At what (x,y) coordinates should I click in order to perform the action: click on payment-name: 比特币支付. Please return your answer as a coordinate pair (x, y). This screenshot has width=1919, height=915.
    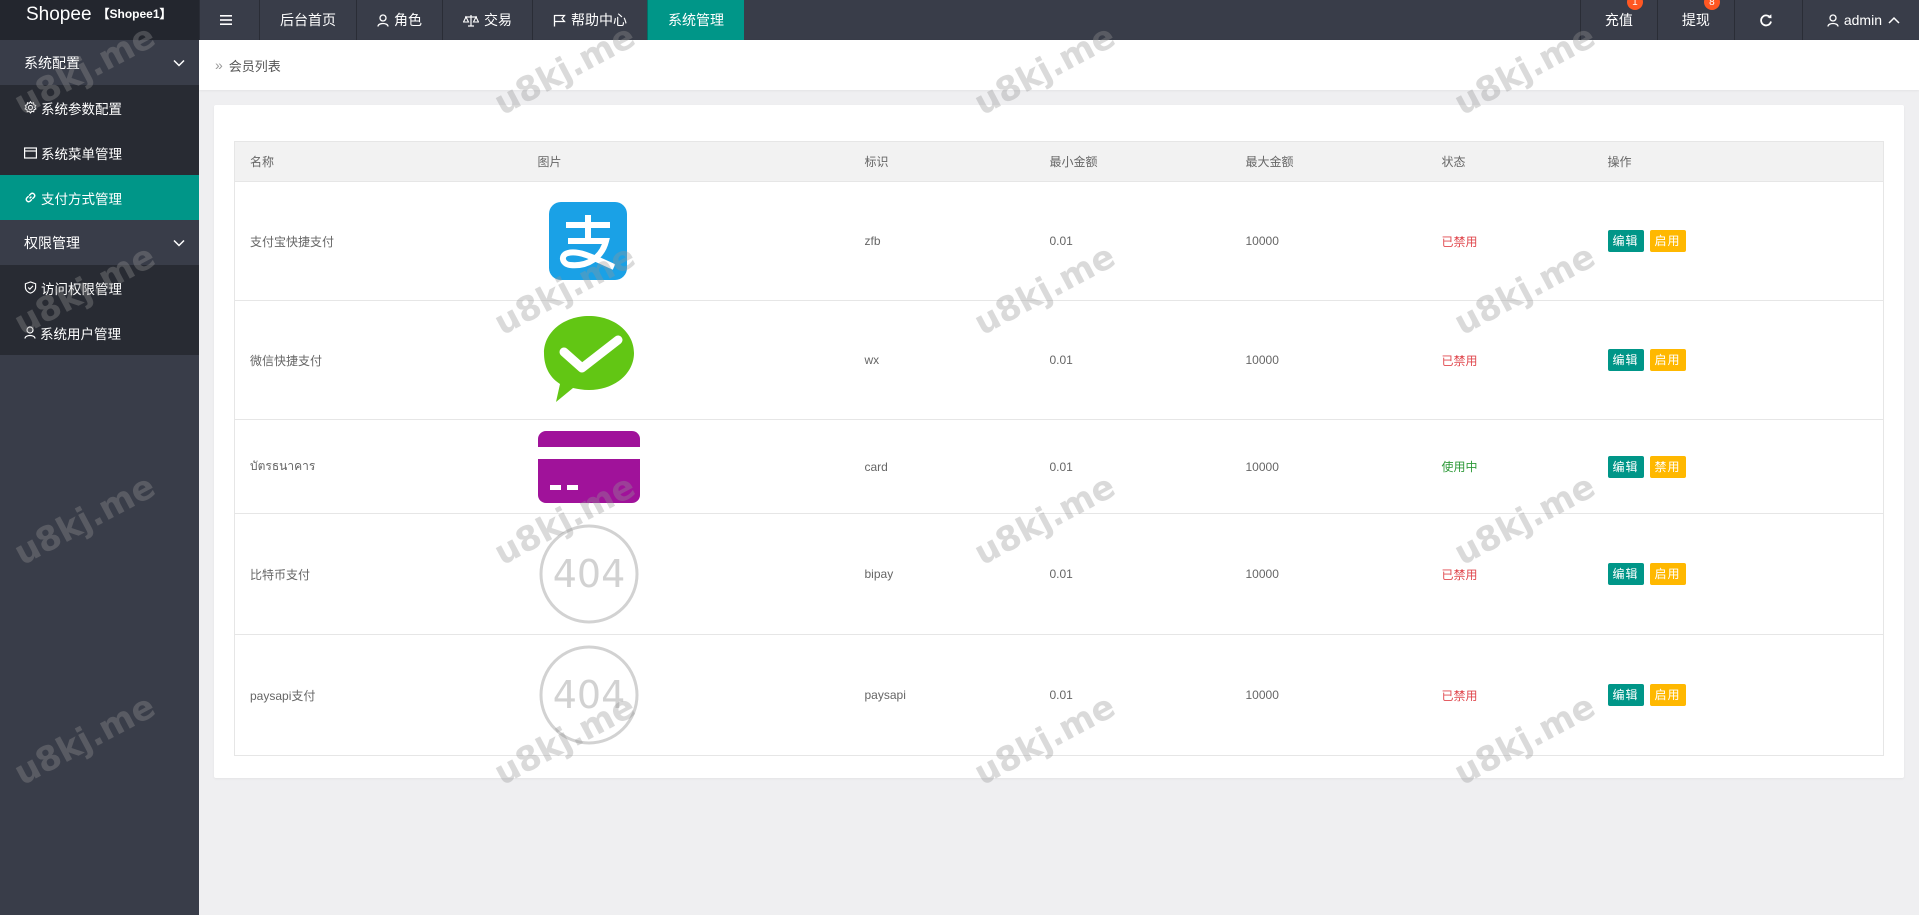
    Looking at the image, I should click on (378, 574).